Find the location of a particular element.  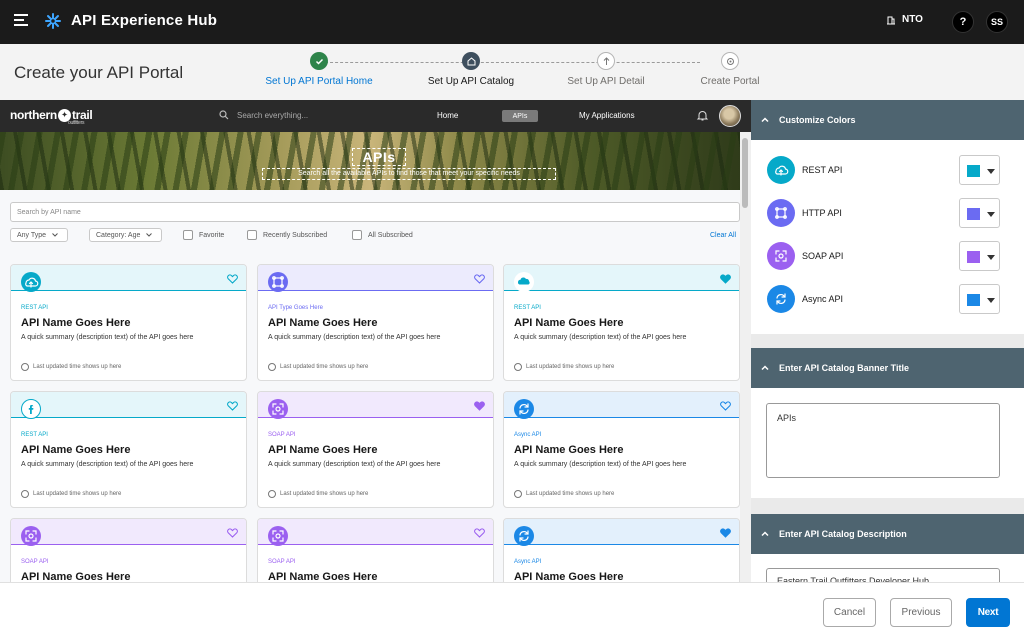

catalog-description-header: Enter API Catalog Description is located at coordinates (887, 534).